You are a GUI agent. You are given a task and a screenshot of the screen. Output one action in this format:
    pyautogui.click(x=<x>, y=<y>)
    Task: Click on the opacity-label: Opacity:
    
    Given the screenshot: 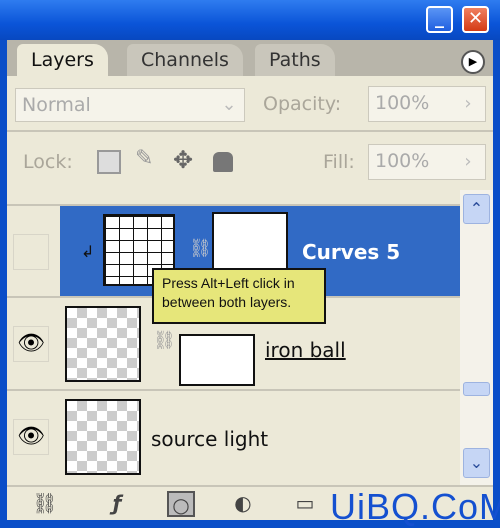 What is the action you would take?
    pyautogui.click(x=302, y=104)
    